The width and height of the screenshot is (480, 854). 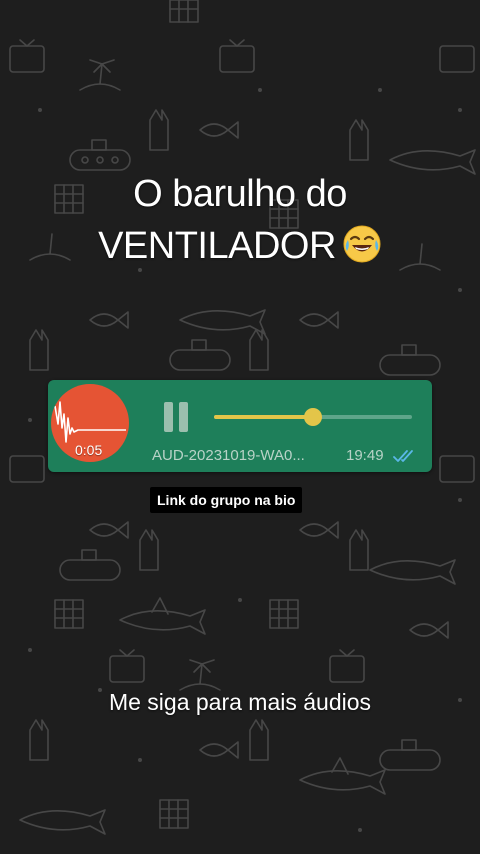 What do you see at coordinates (362, 244) in the screenshot?
I see `face-with-tears-of-joy-icon` at bounding box center [362, 244].